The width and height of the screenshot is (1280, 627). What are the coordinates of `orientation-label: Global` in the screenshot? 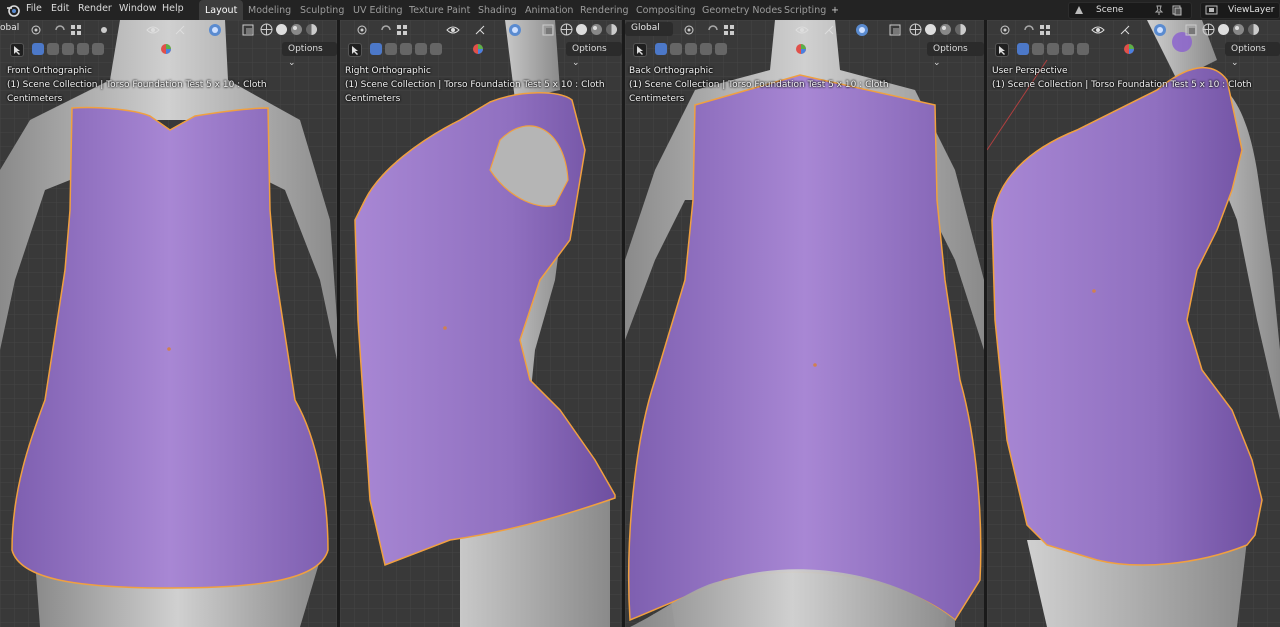 It's located at (649, 29).